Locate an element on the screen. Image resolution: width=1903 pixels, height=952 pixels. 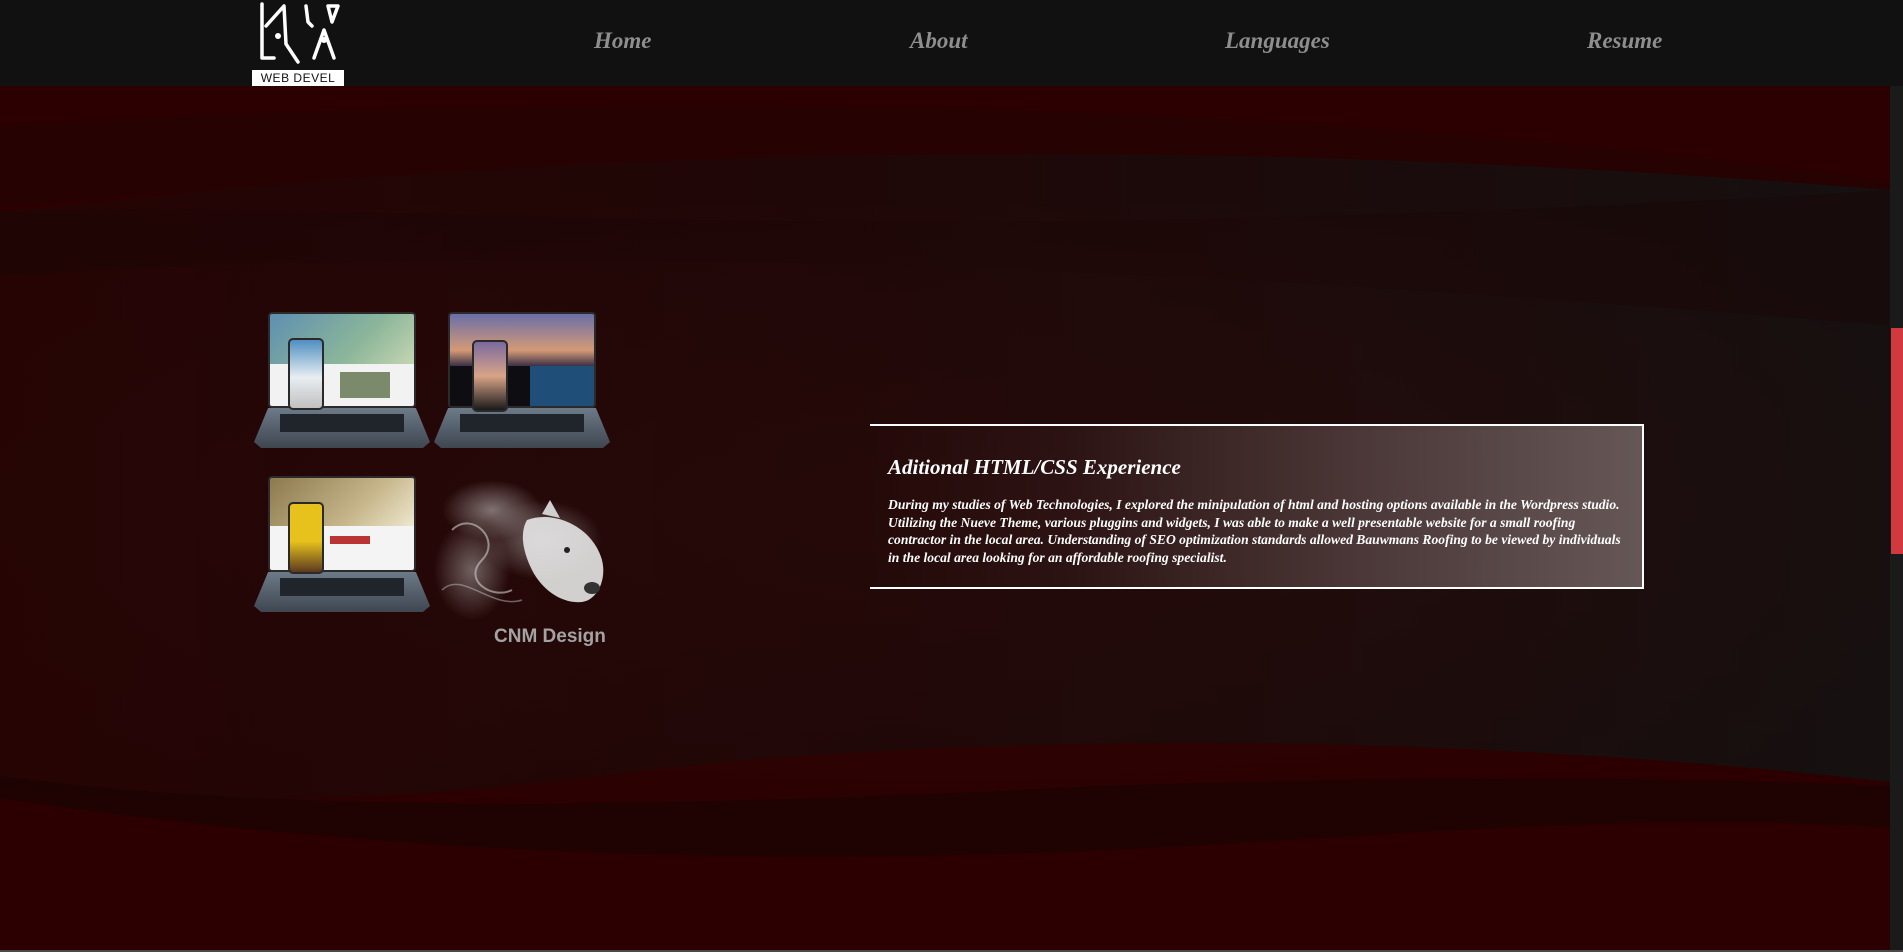
portfolio-mockup-collage: CNM Design is located at coordinates (438, 483).